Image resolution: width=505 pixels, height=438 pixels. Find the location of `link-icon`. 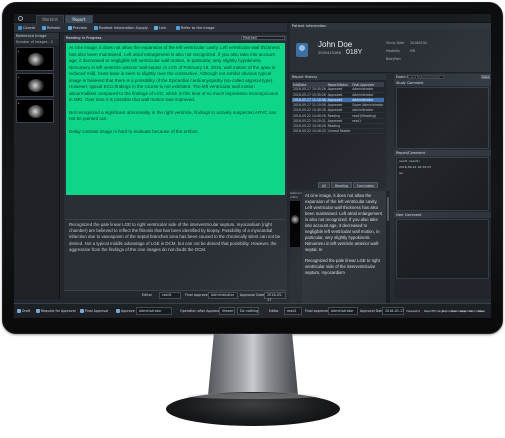

link-icon is located at coordinates (156, 28).